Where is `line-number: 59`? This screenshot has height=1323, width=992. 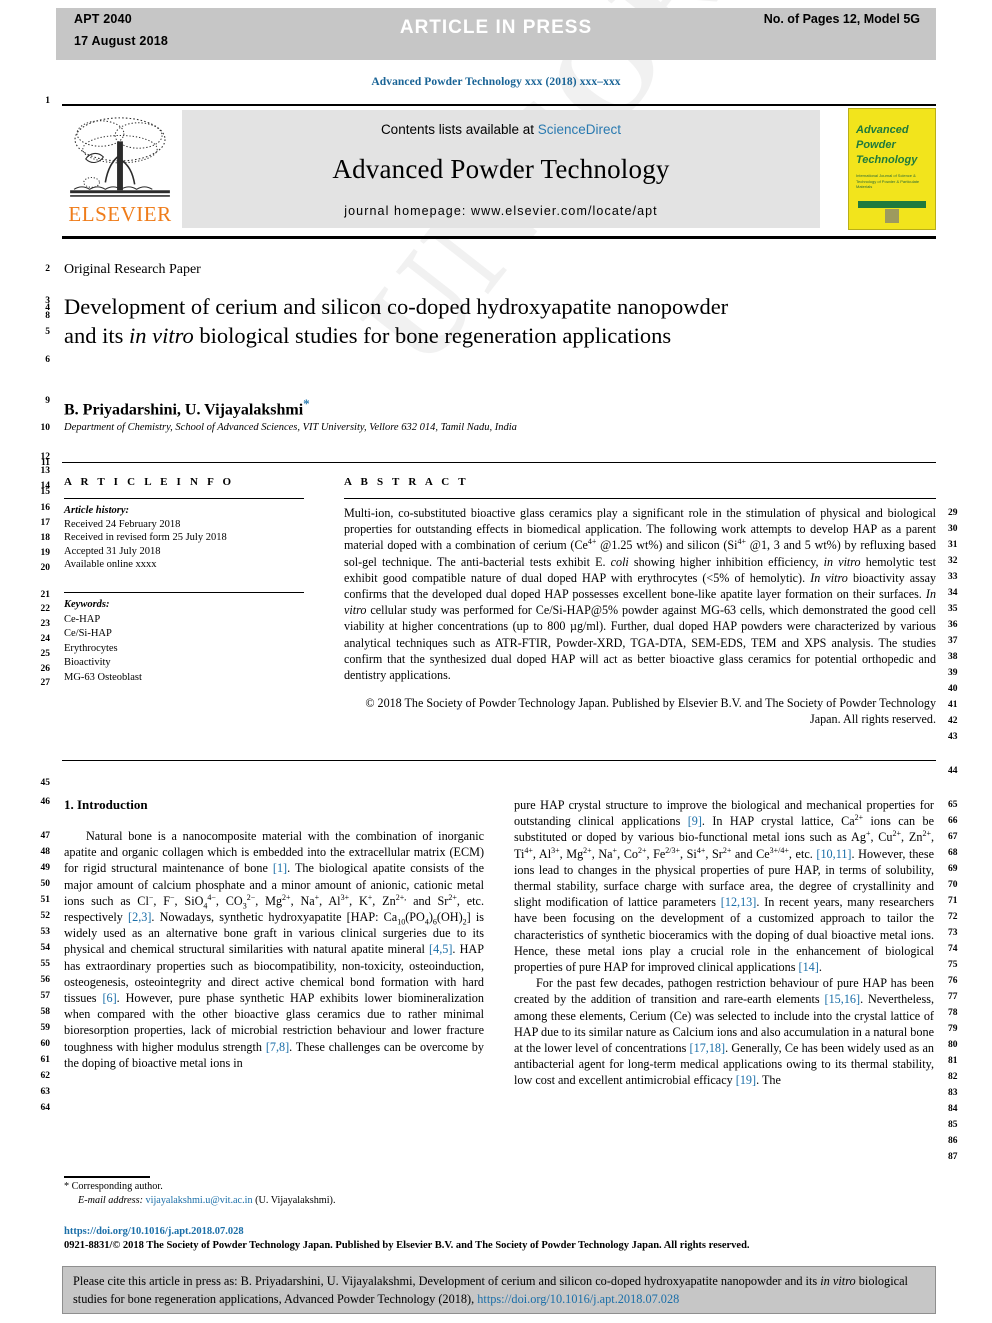 line-number: 59 is located at coordinates (45, 1028).